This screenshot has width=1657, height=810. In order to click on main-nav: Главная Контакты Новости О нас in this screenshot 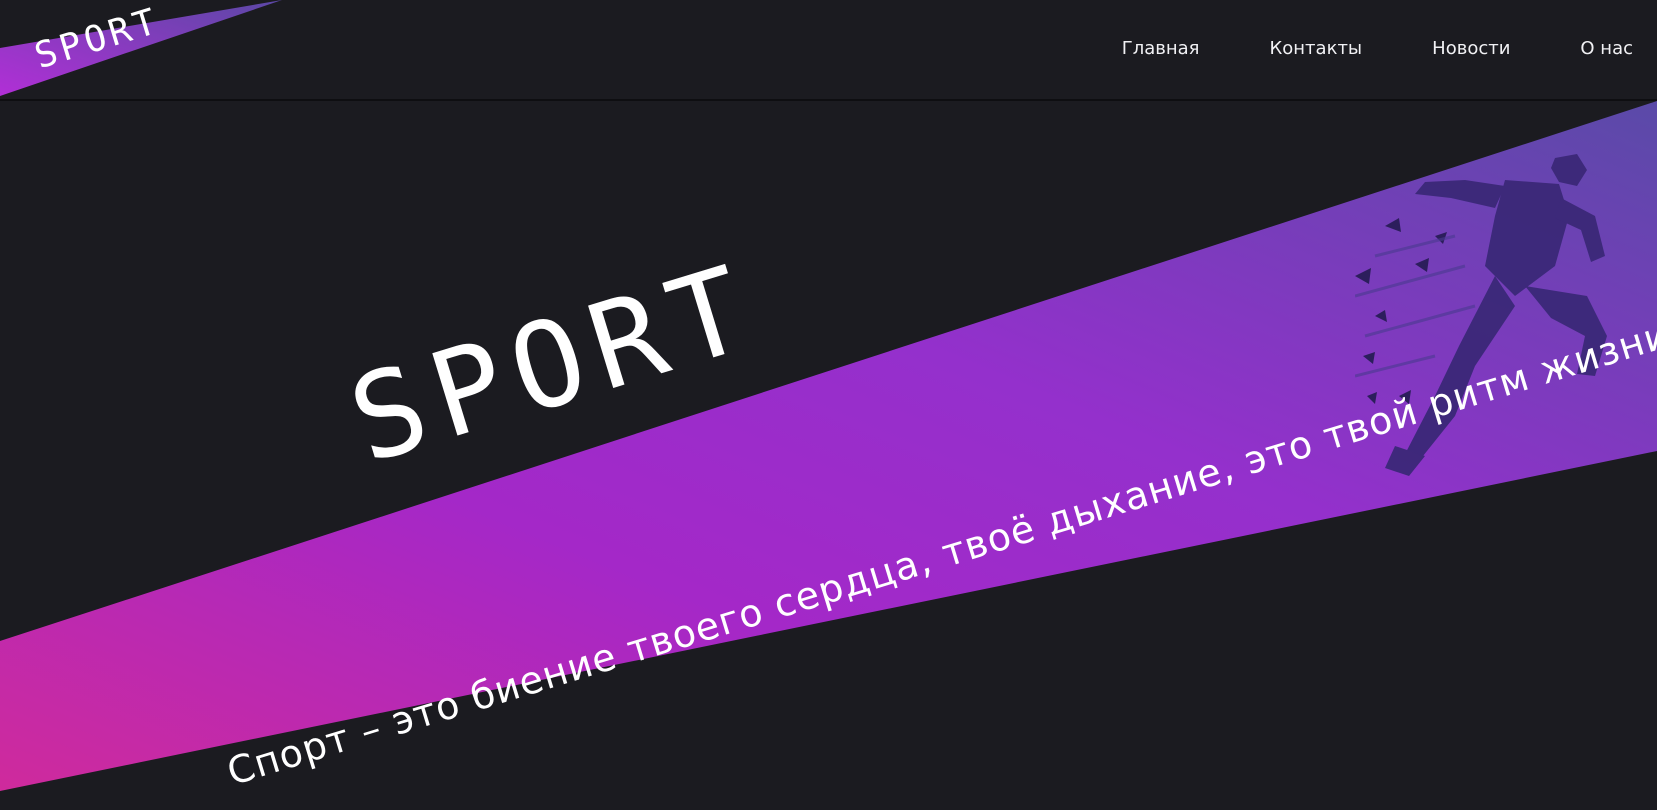, I will do `click(1342, 48)`.